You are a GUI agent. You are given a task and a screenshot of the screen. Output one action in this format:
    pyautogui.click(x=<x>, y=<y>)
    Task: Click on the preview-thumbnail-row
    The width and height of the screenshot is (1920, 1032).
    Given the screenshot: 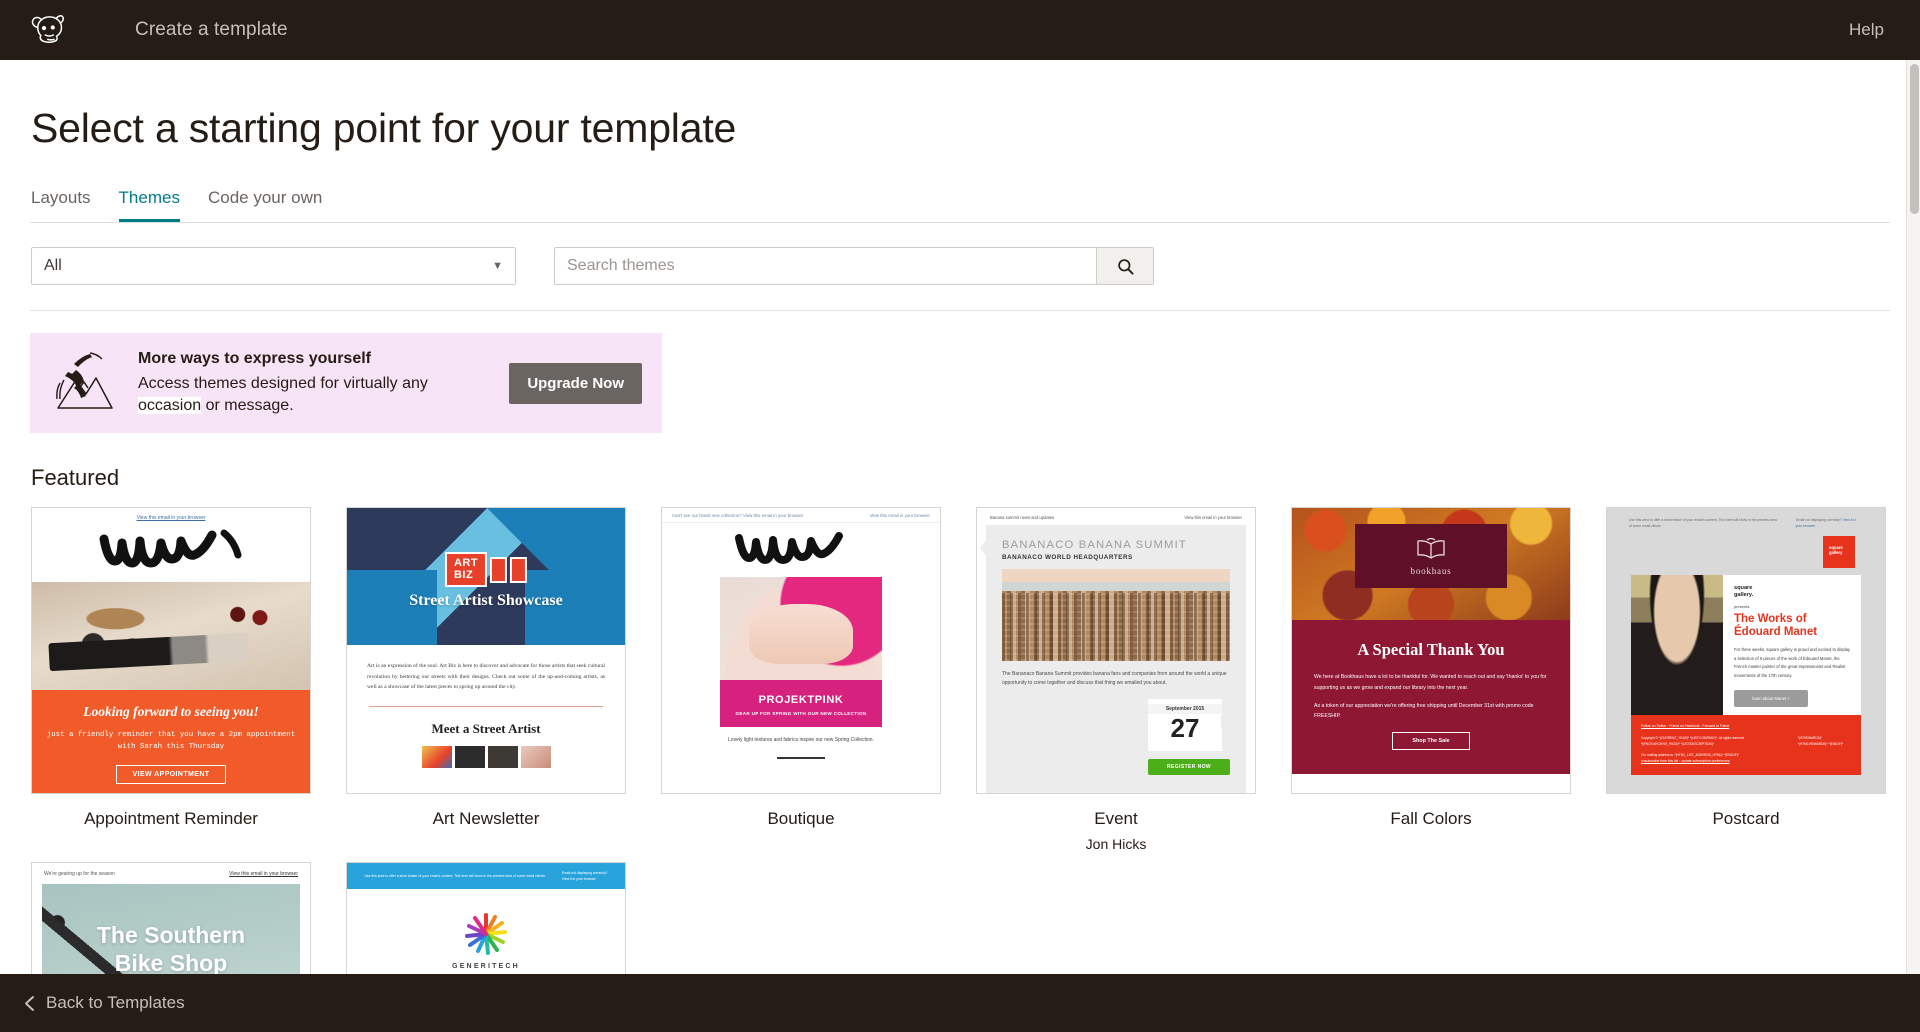 What is the action you would take?
    pyautogui.click(x=486, y=757)
    